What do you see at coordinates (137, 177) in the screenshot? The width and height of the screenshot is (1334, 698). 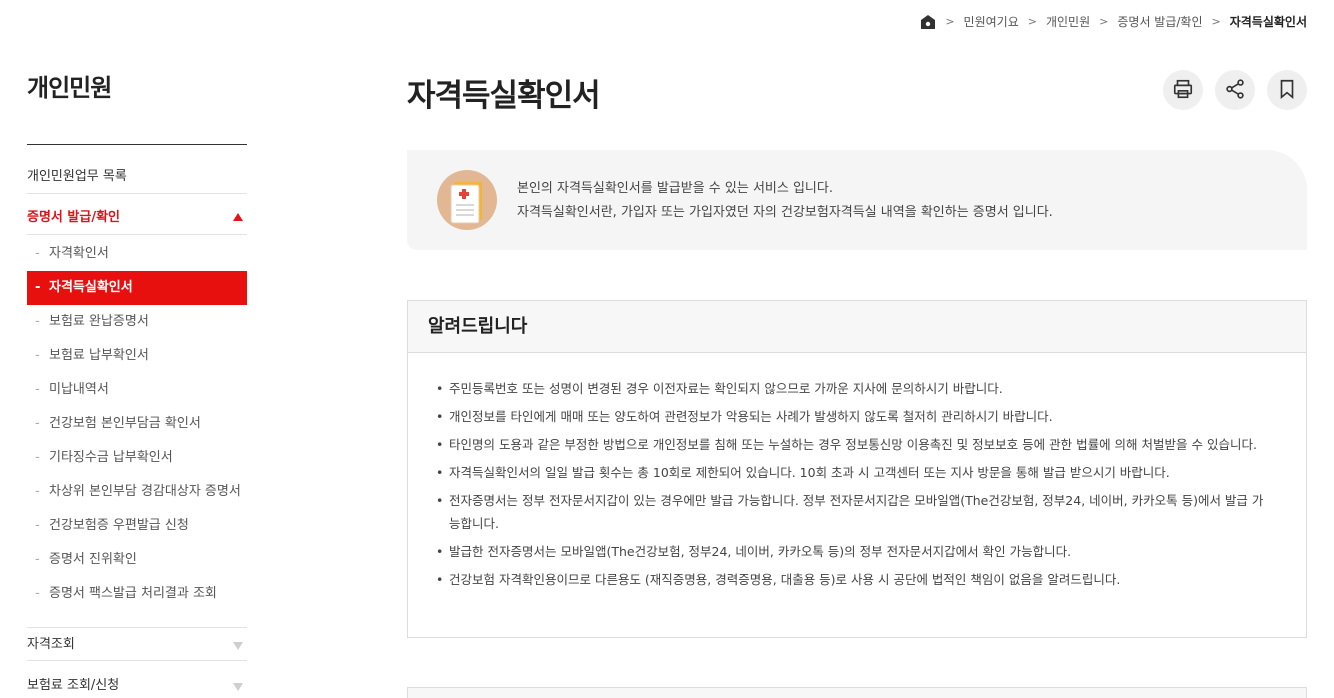 I see `sidebar-item-personal-list: 개인민원업무 목록` at bounding box center [137, 177].